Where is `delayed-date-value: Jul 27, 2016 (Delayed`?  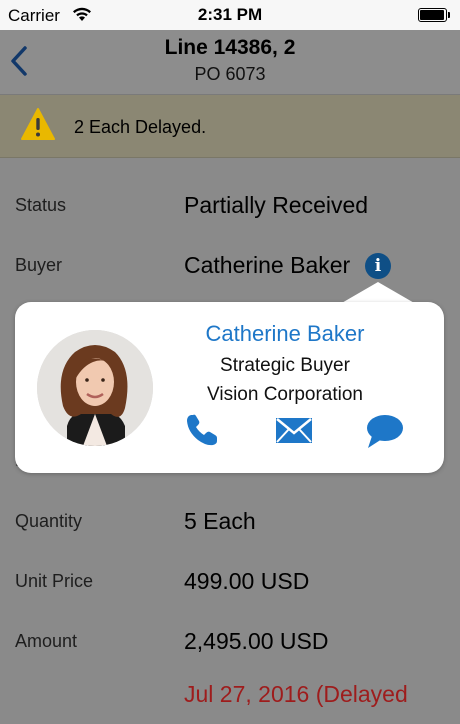
delayed-date-value: Jul 27, 2016 (Delayed is located at coordinates (296, 694).